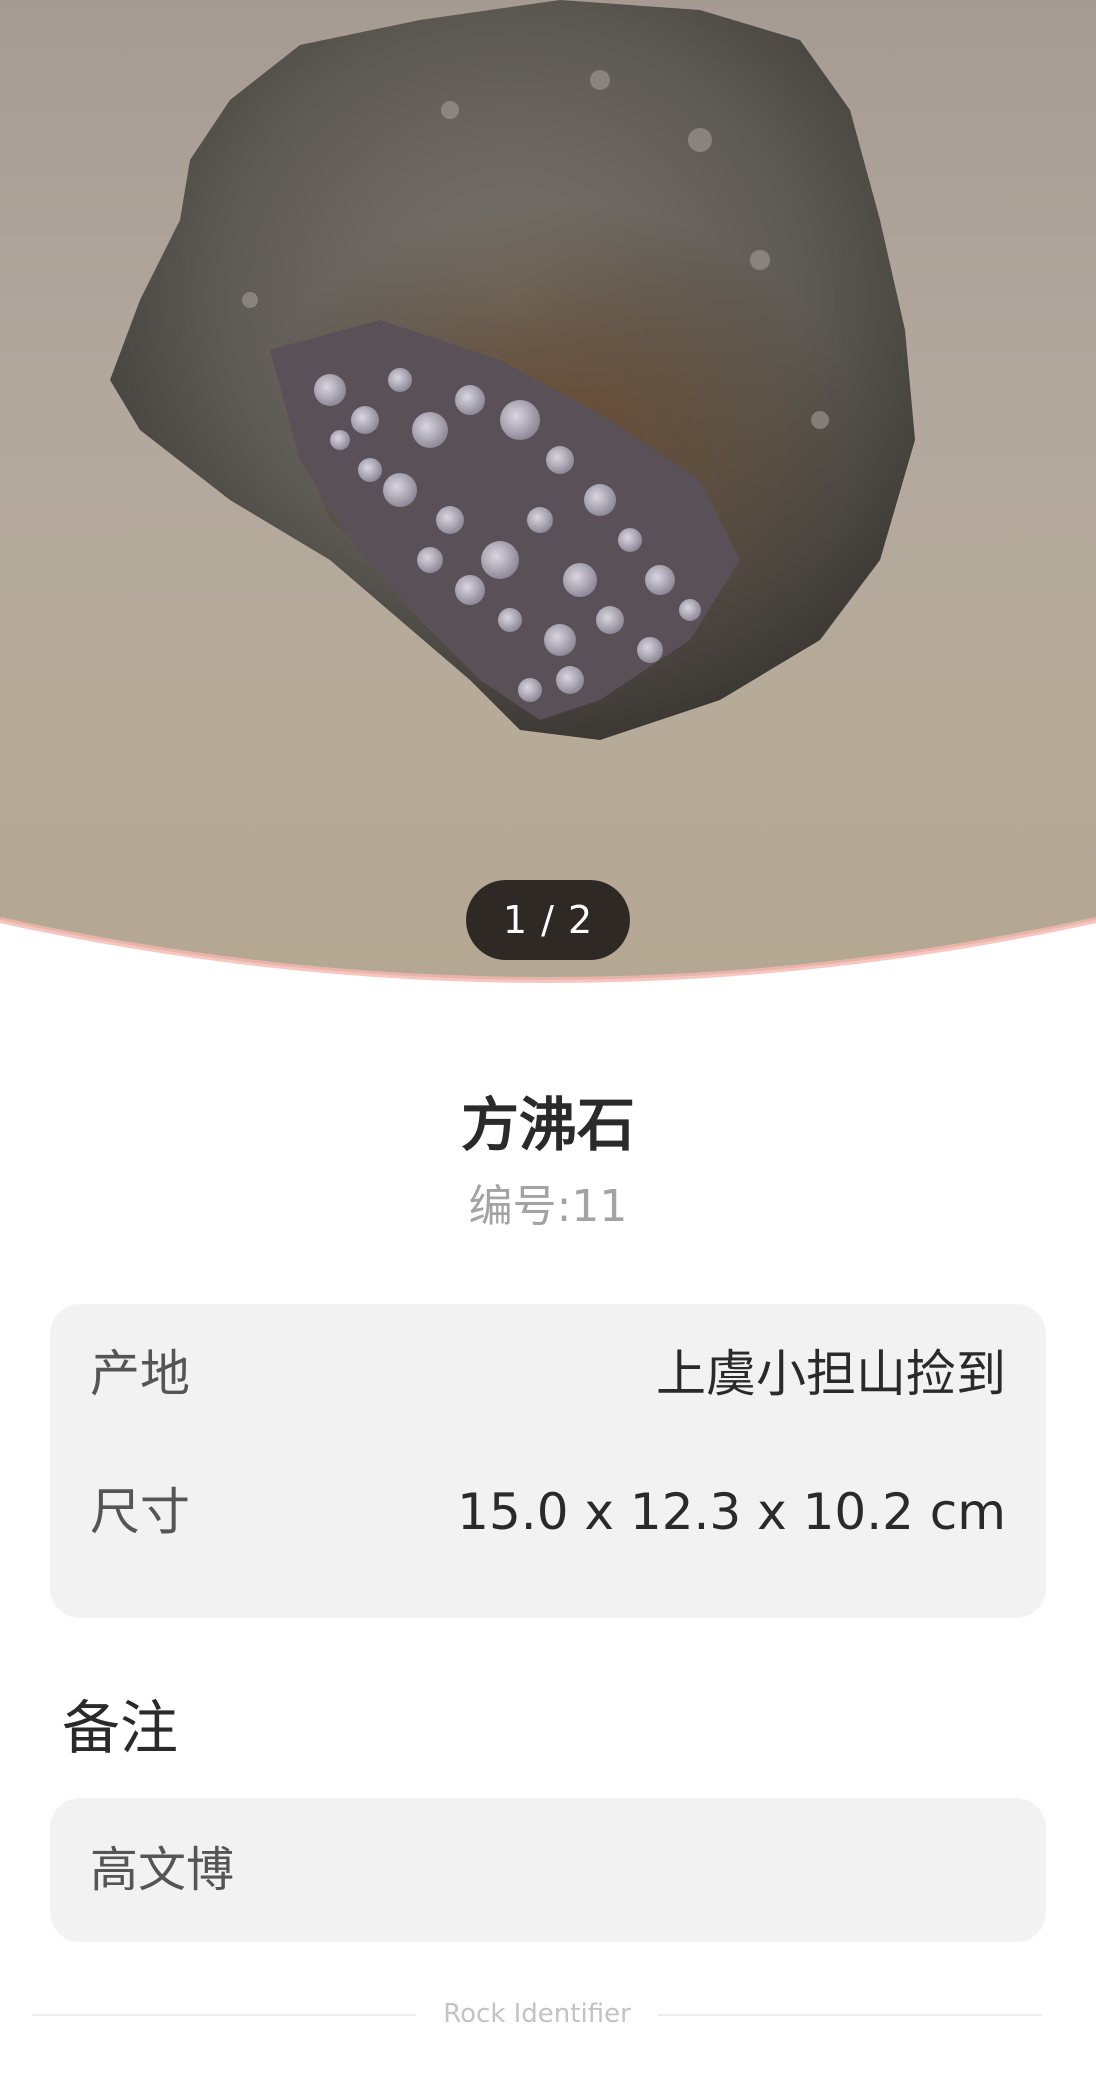  I want to click on notes-text: 高文博, so click(162, 1870).